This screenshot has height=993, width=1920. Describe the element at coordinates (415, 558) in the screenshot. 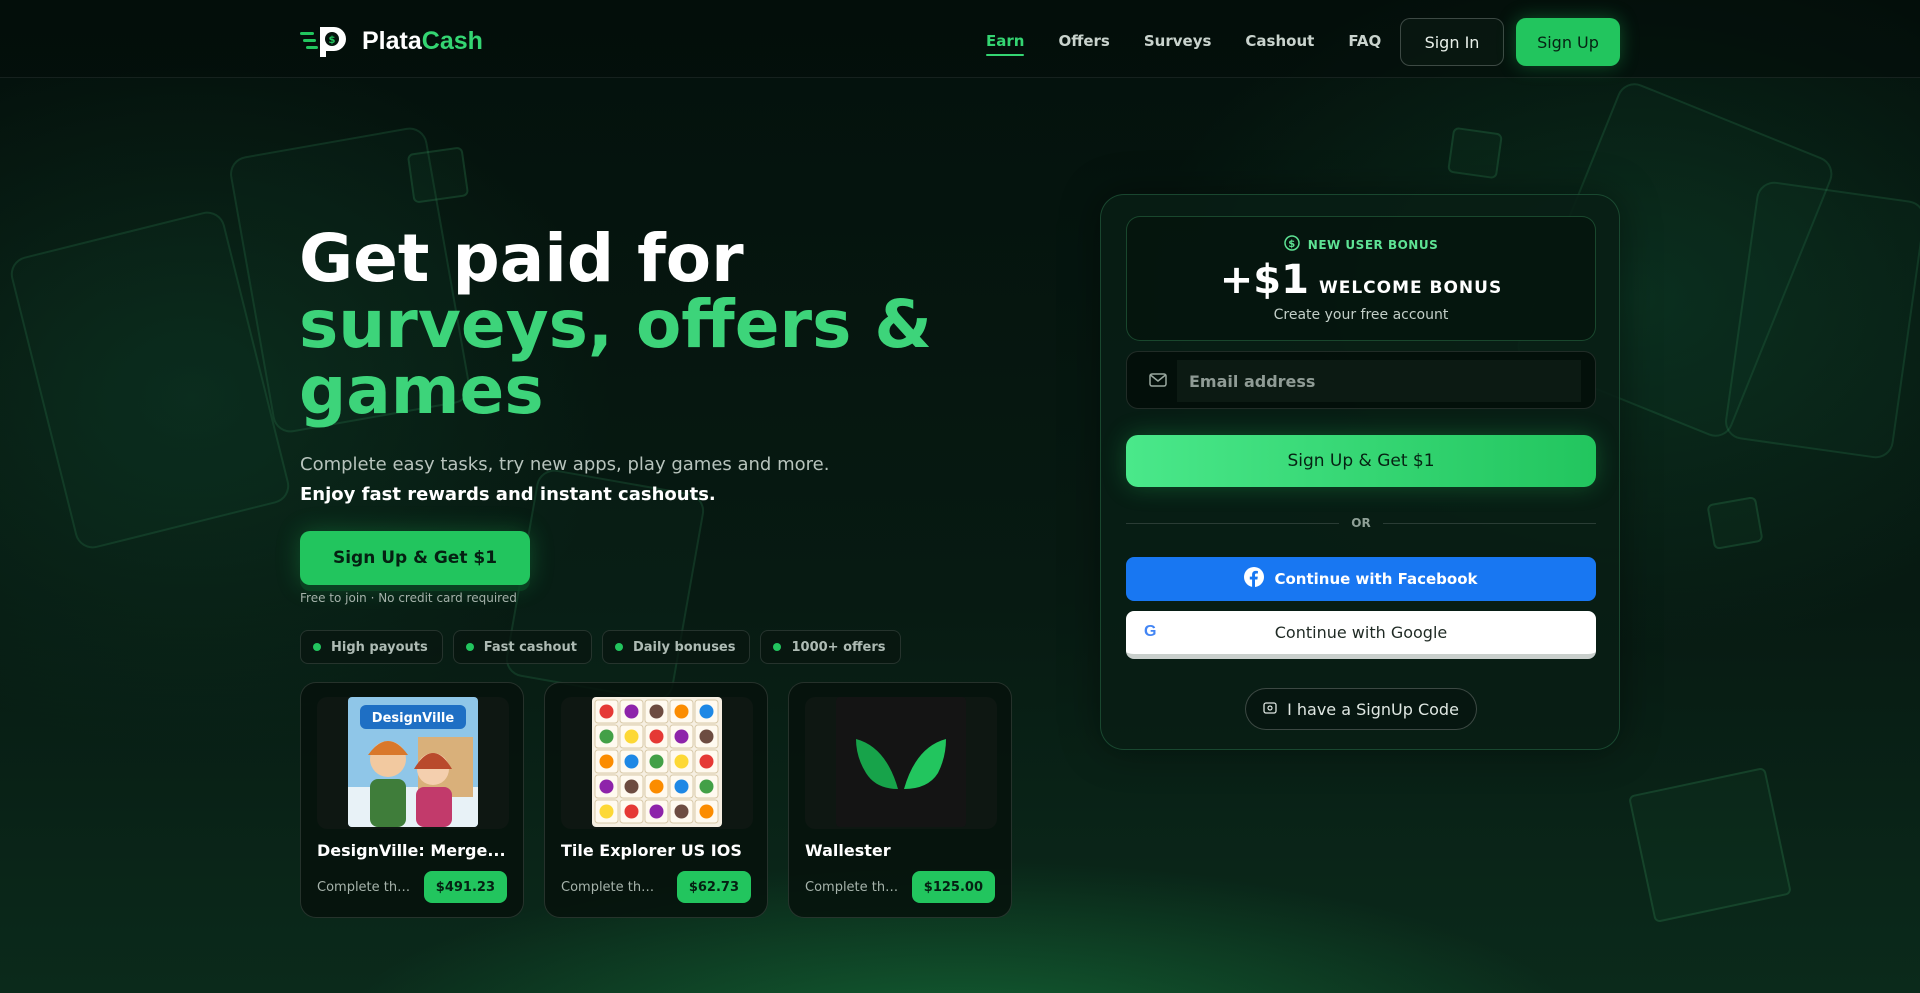

I see `hero-signup-button: Sign Up & Get $1` at that location.